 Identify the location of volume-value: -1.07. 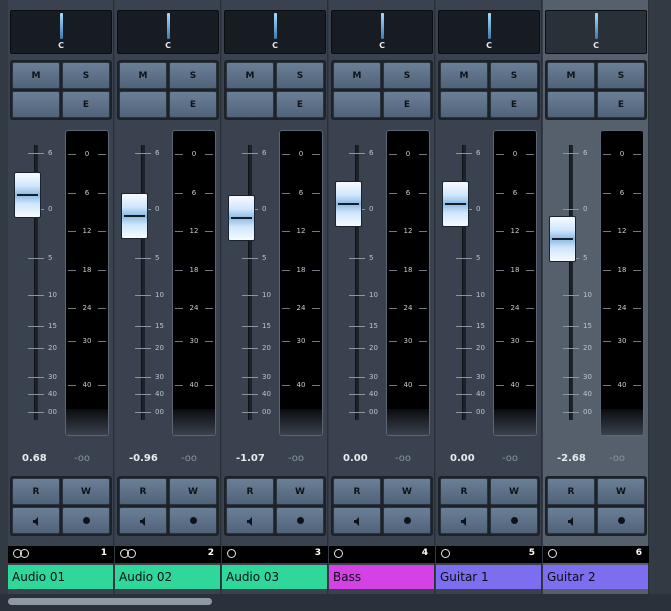
(250, 458).